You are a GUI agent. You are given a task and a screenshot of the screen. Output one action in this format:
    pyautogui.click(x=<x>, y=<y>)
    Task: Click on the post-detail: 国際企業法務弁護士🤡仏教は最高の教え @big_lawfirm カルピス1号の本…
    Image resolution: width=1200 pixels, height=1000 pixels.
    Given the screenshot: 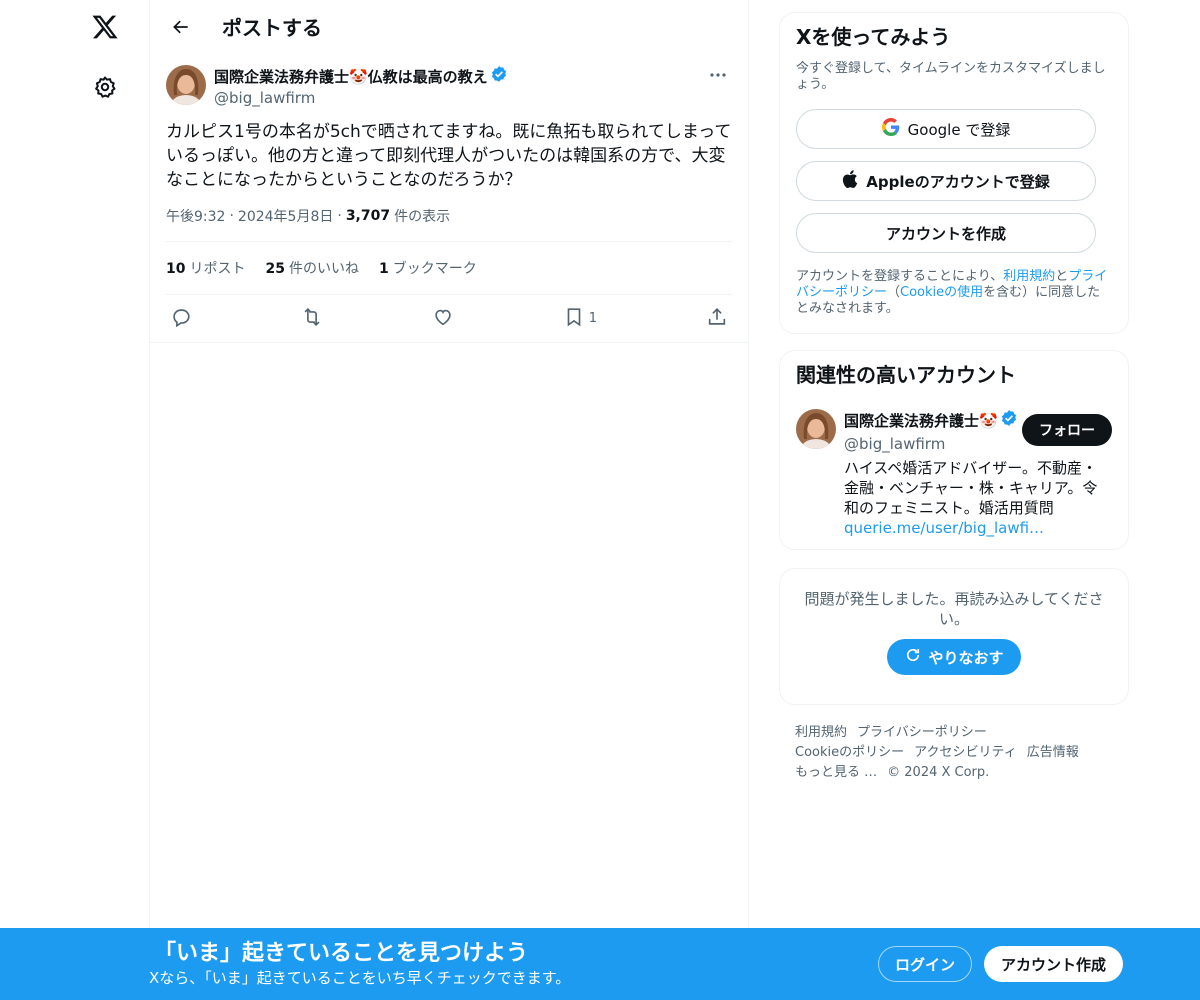 What is the action you would take?
    pyautogui.click(x=449, y=198)
    